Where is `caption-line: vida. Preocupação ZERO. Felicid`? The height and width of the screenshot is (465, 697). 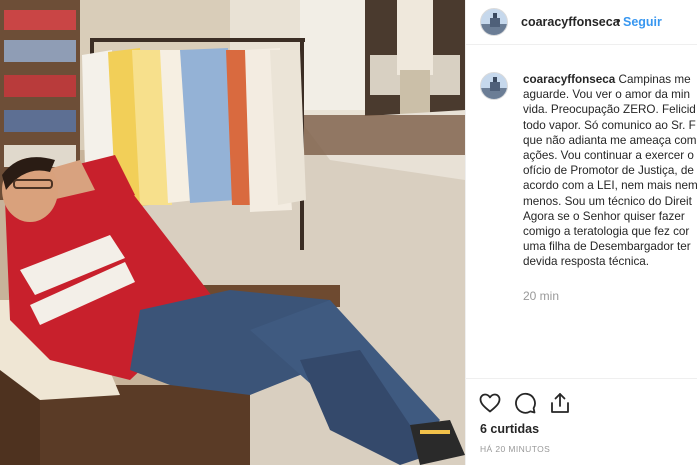 caption-line: vida. Preocupação ZERO. Felicid is located at coordinates (609, 110).